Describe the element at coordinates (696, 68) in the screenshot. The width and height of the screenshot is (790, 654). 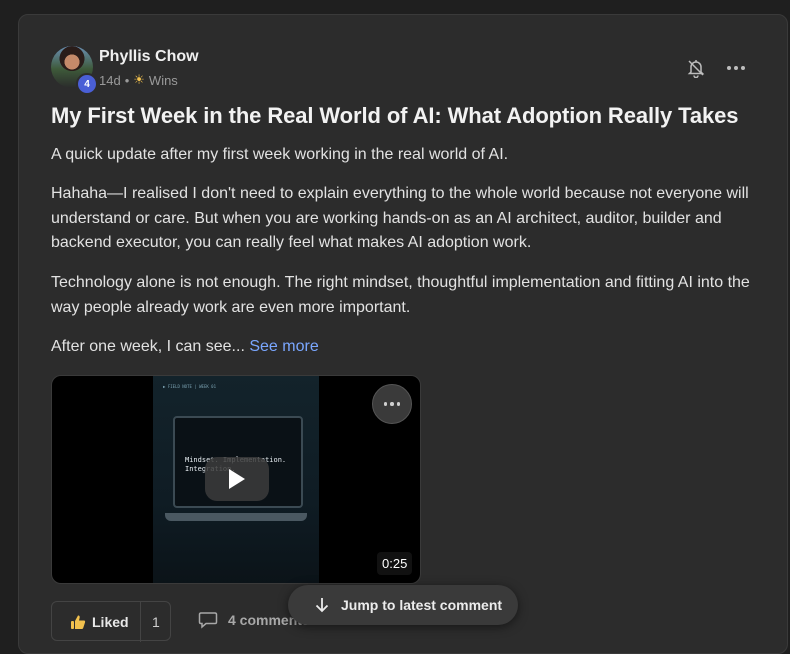
I see `bell-off-icon` at that location.